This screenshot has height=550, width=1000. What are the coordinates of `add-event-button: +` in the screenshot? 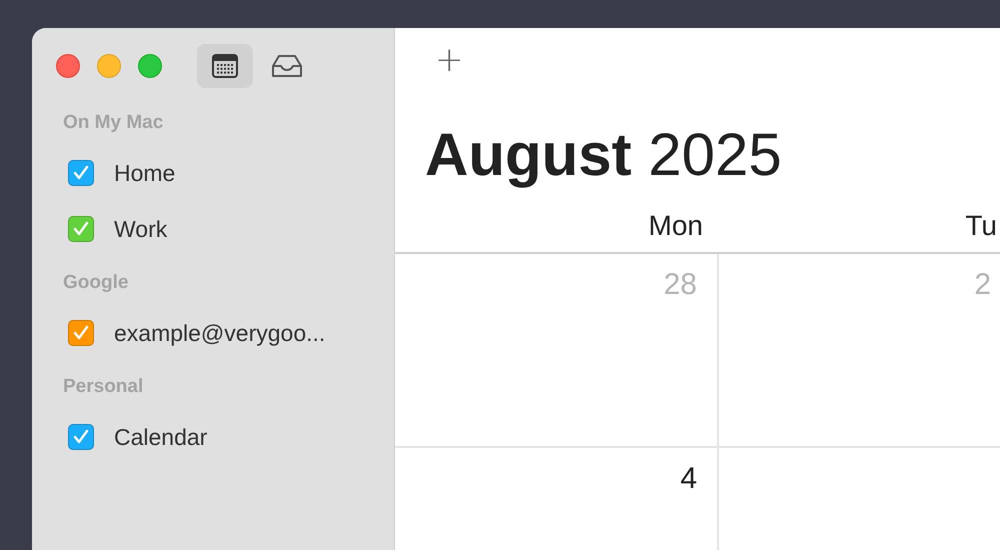 It's located at (449, 60).